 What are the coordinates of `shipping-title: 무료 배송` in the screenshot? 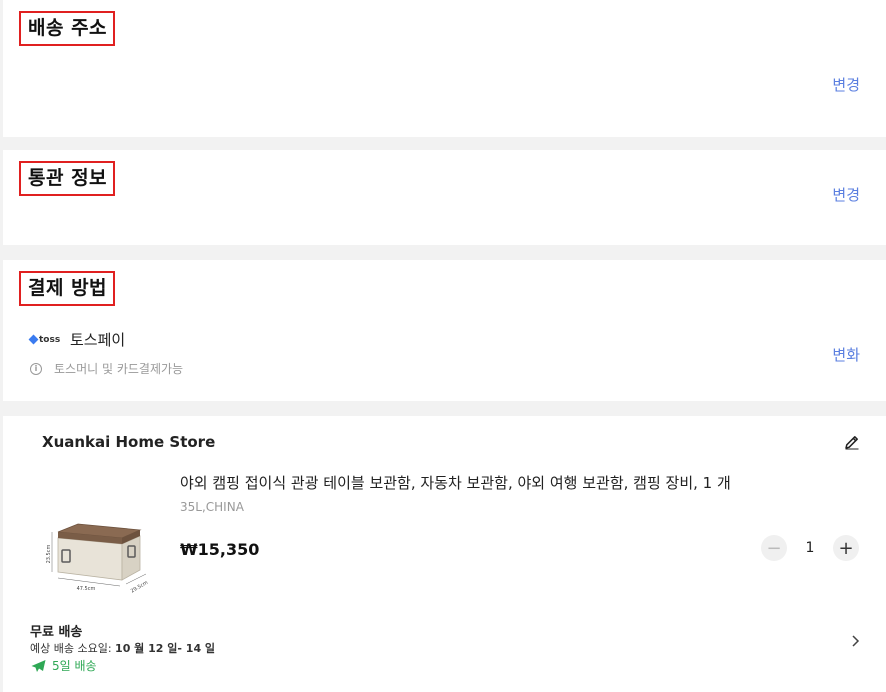 It's located at (56, 632).